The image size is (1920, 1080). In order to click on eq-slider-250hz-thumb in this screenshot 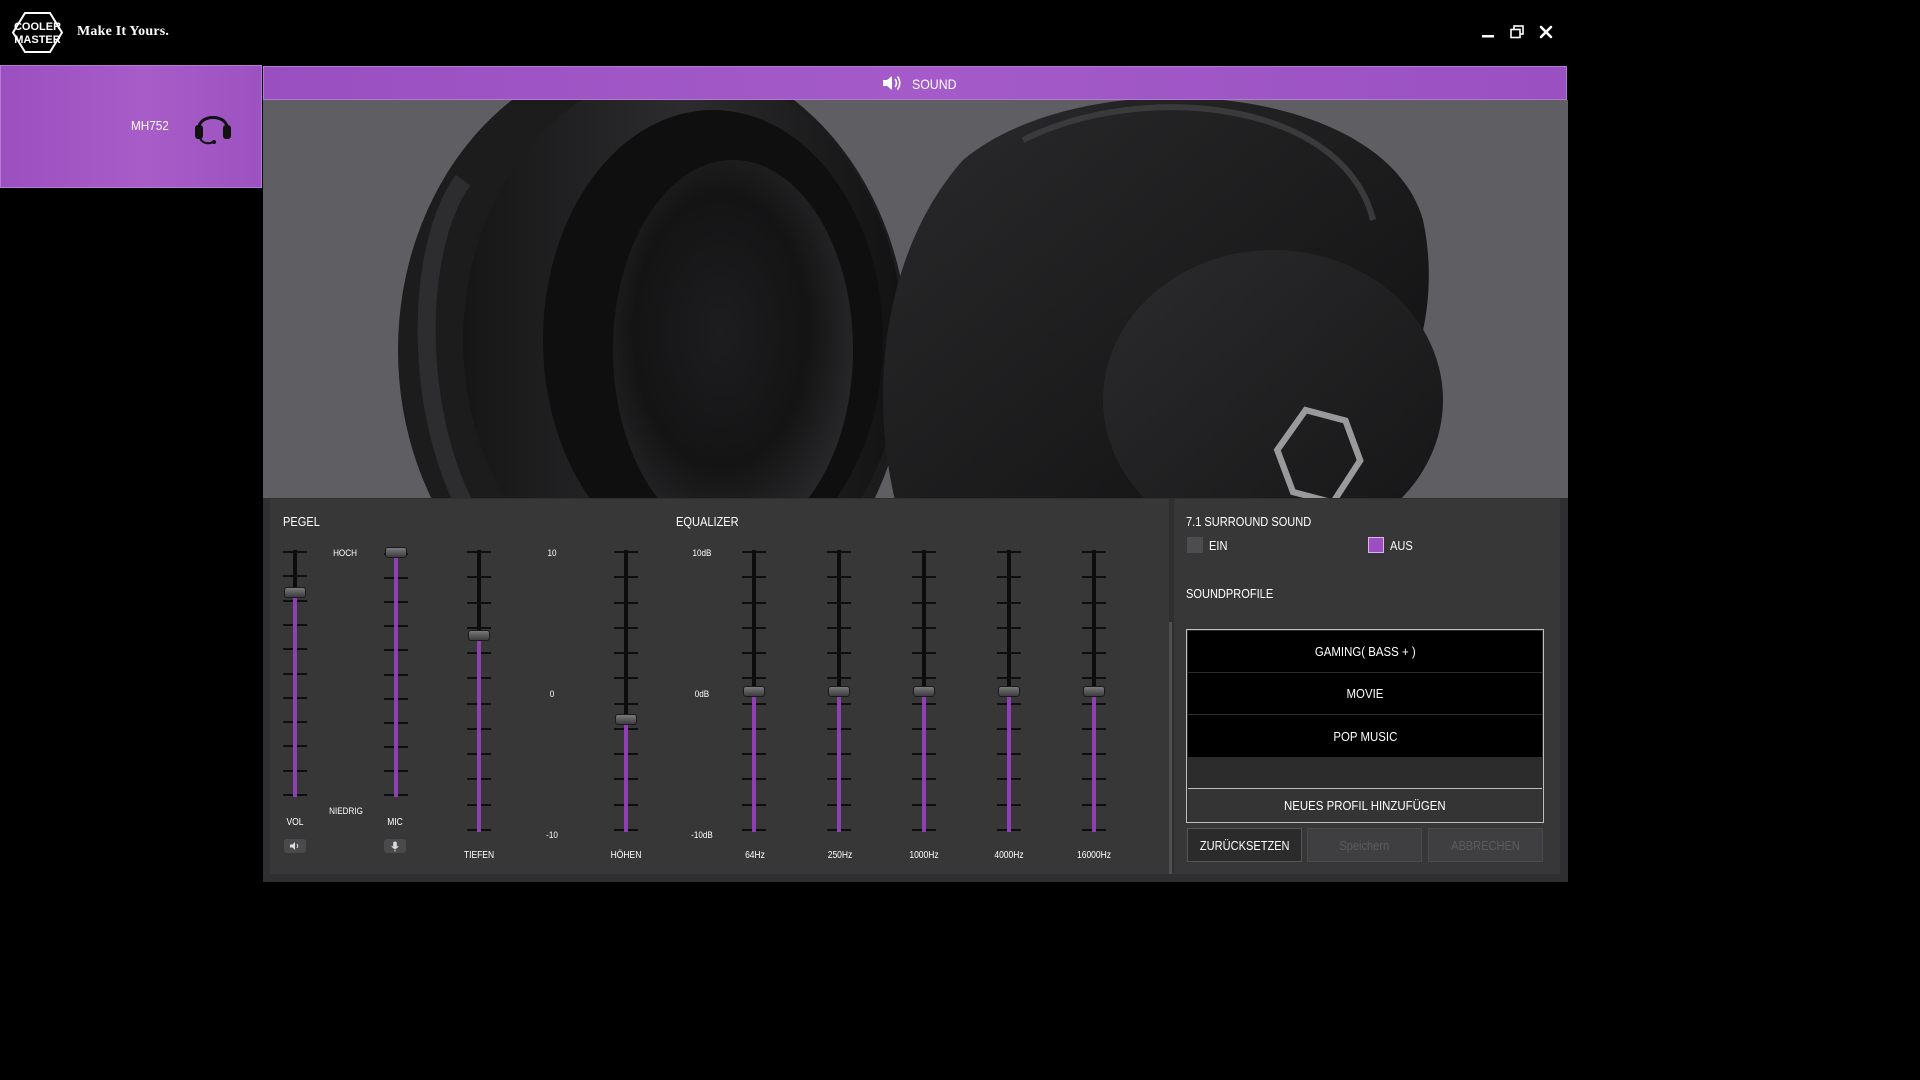, I will do `click(839, 691)`.